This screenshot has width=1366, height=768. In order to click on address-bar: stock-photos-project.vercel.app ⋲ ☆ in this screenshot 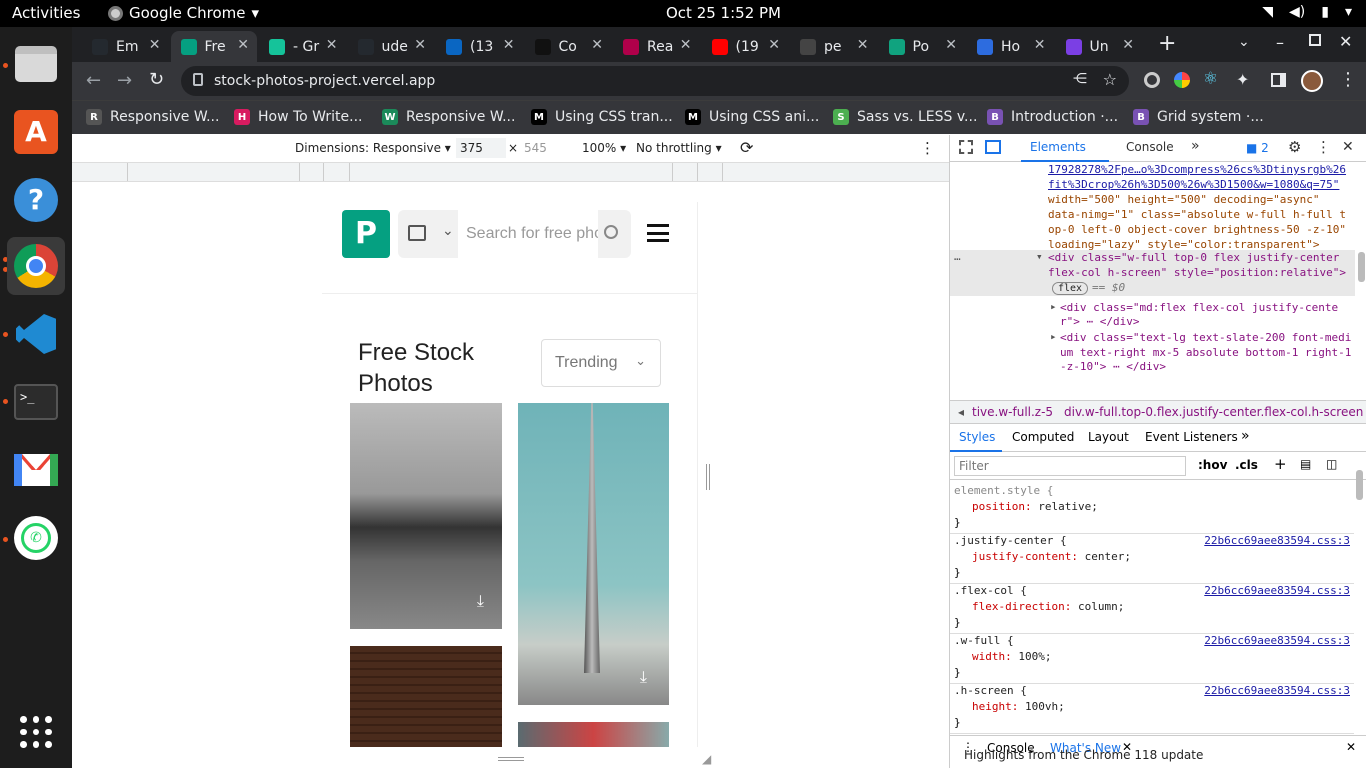, I will do `click(655, 81)`.